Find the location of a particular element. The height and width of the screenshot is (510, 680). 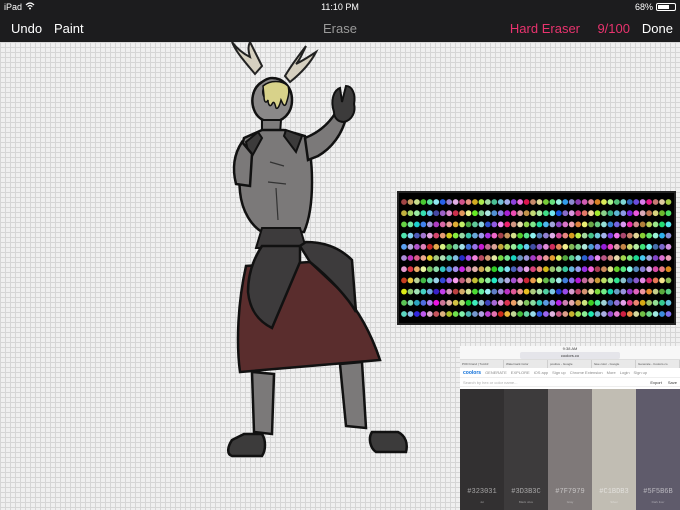

undo-button: Undo is located at coordinates (26, 28).